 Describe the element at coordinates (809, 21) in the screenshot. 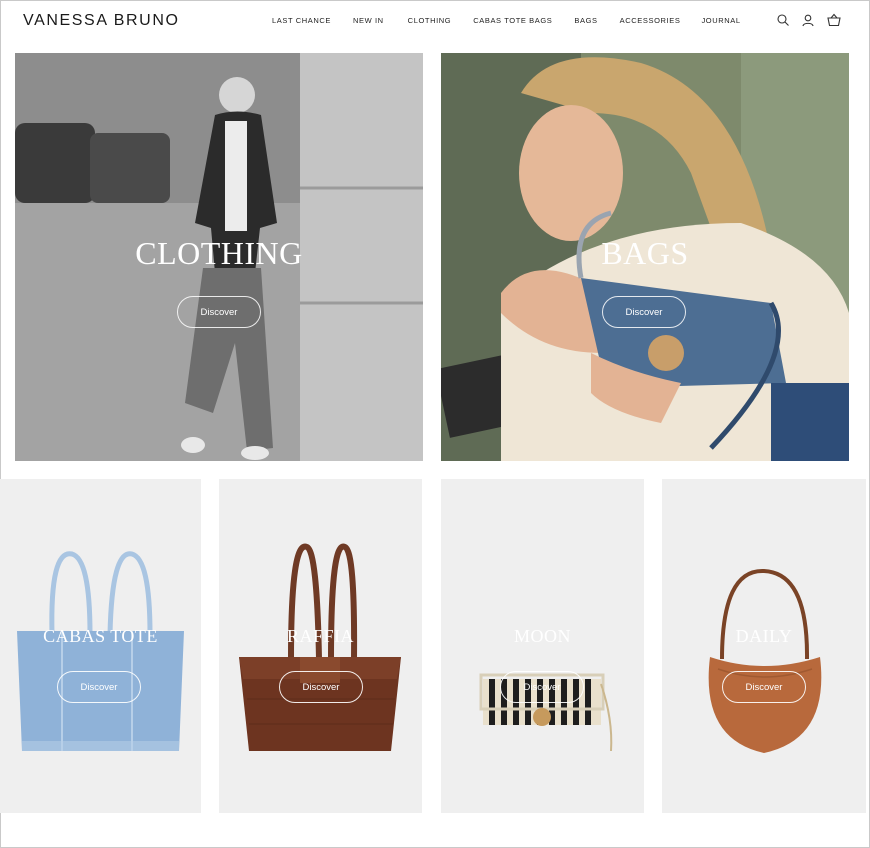

I see `account-icon` at that location.